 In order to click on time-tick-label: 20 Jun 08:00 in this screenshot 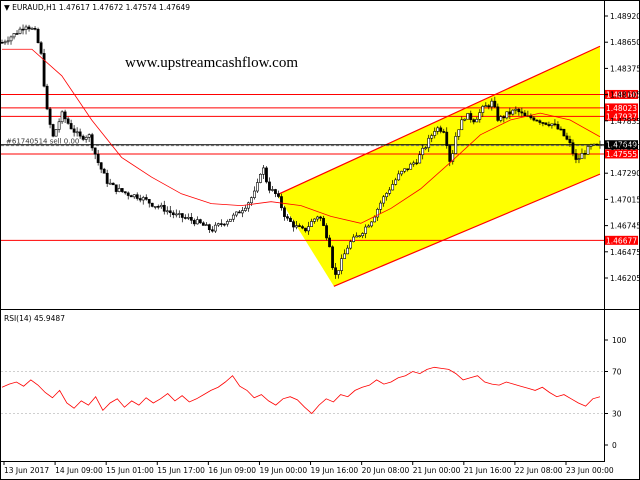, I will do `click(386, 470)`.